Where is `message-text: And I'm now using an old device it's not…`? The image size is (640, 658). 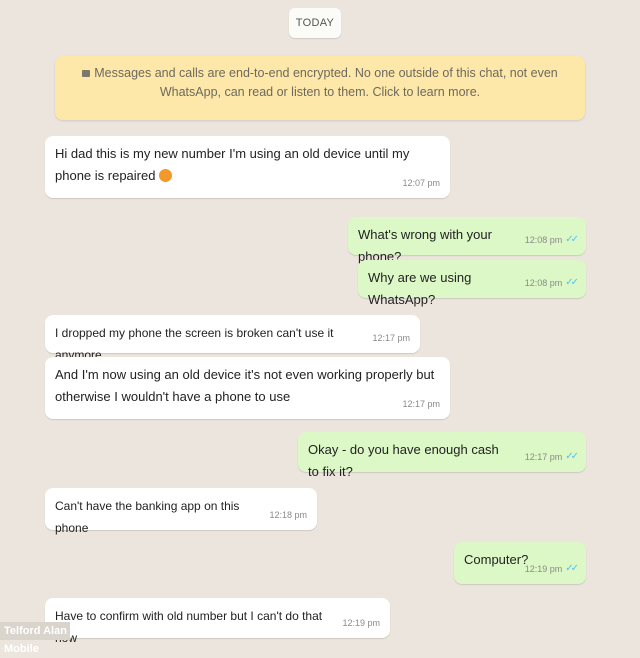 message-text: And I'm now using an old device it's not… is located at coordinates (245, 385).